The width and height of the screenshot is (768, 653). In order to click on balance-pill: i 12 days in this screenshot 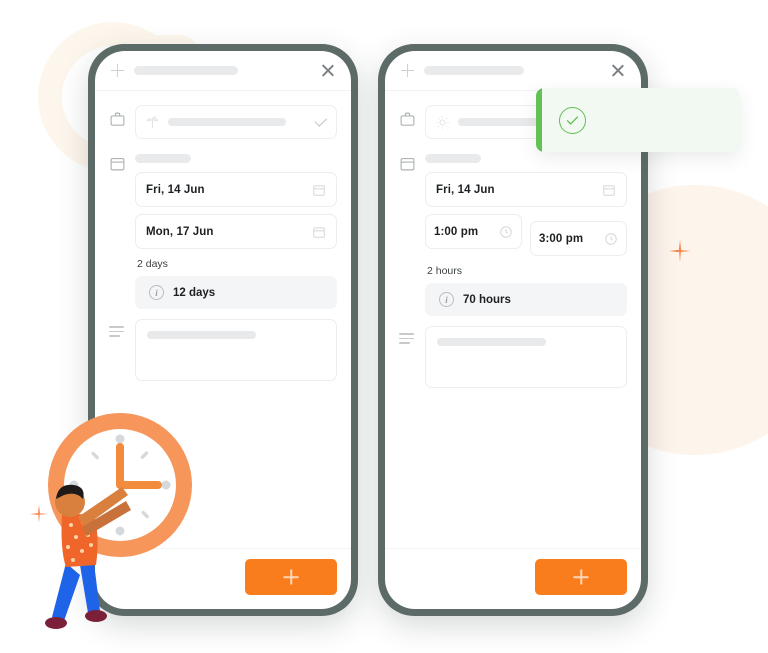, I will do `click(236, 292)`.